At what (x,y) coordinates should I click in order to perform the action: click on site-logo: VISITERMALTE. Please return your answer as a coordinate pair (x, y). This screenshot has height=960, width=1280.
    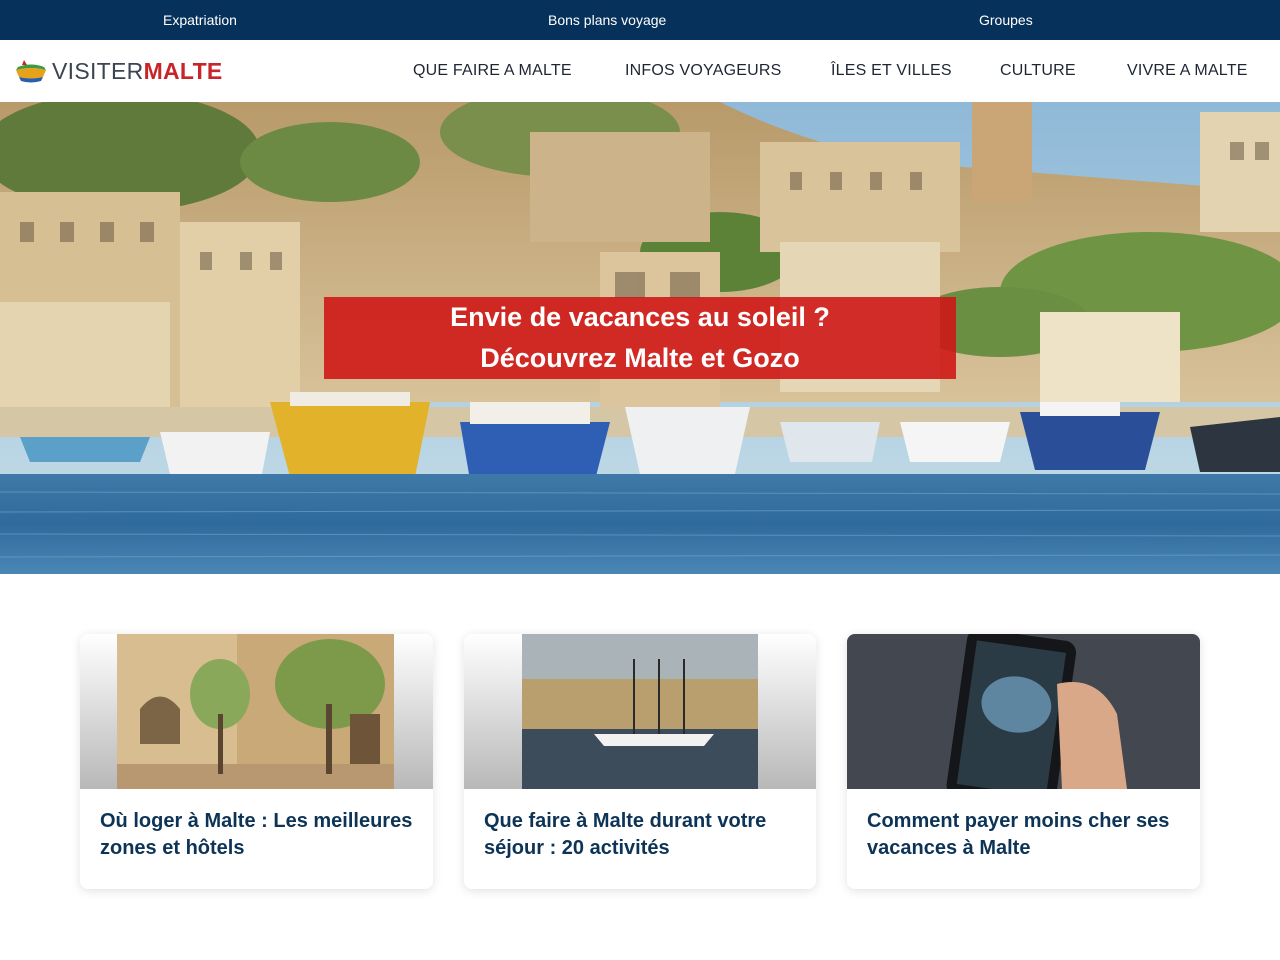
    Looking at the image, I should click on (118, 71).